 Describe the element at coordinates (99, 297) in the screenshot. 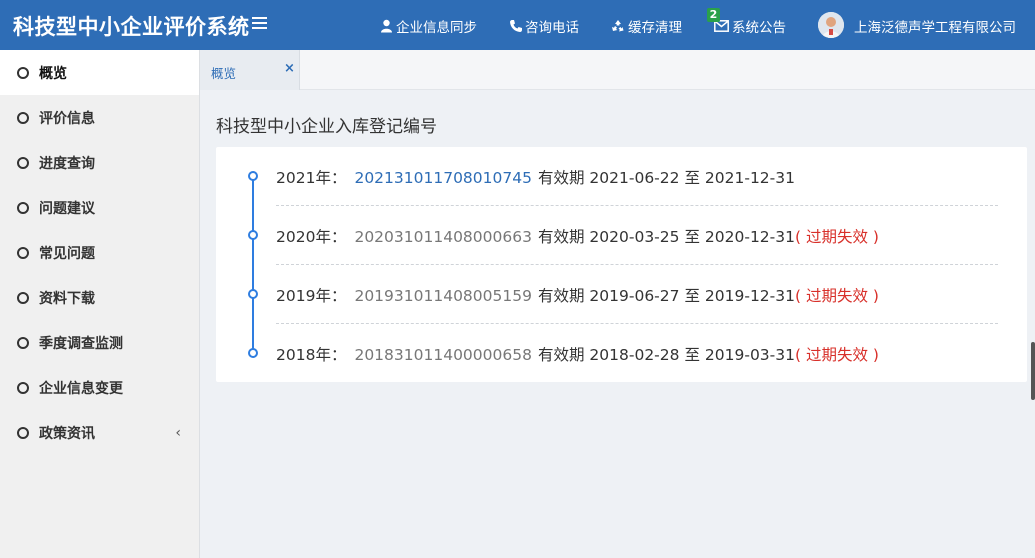

I see `sidebar-item-downloads: 资料下载` at that location.